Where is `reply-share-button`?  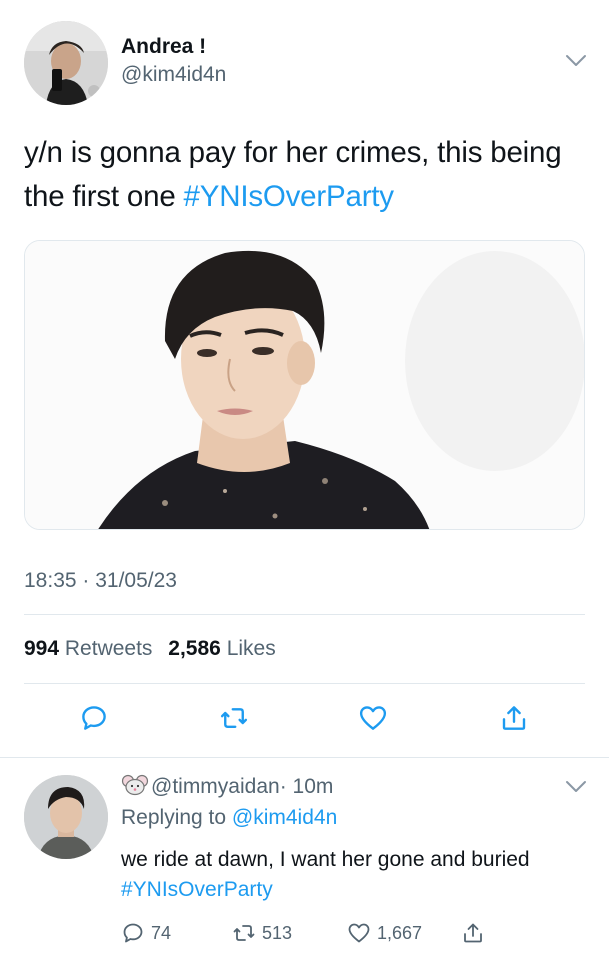
reply-share-button is located at coordinates (476, 933).